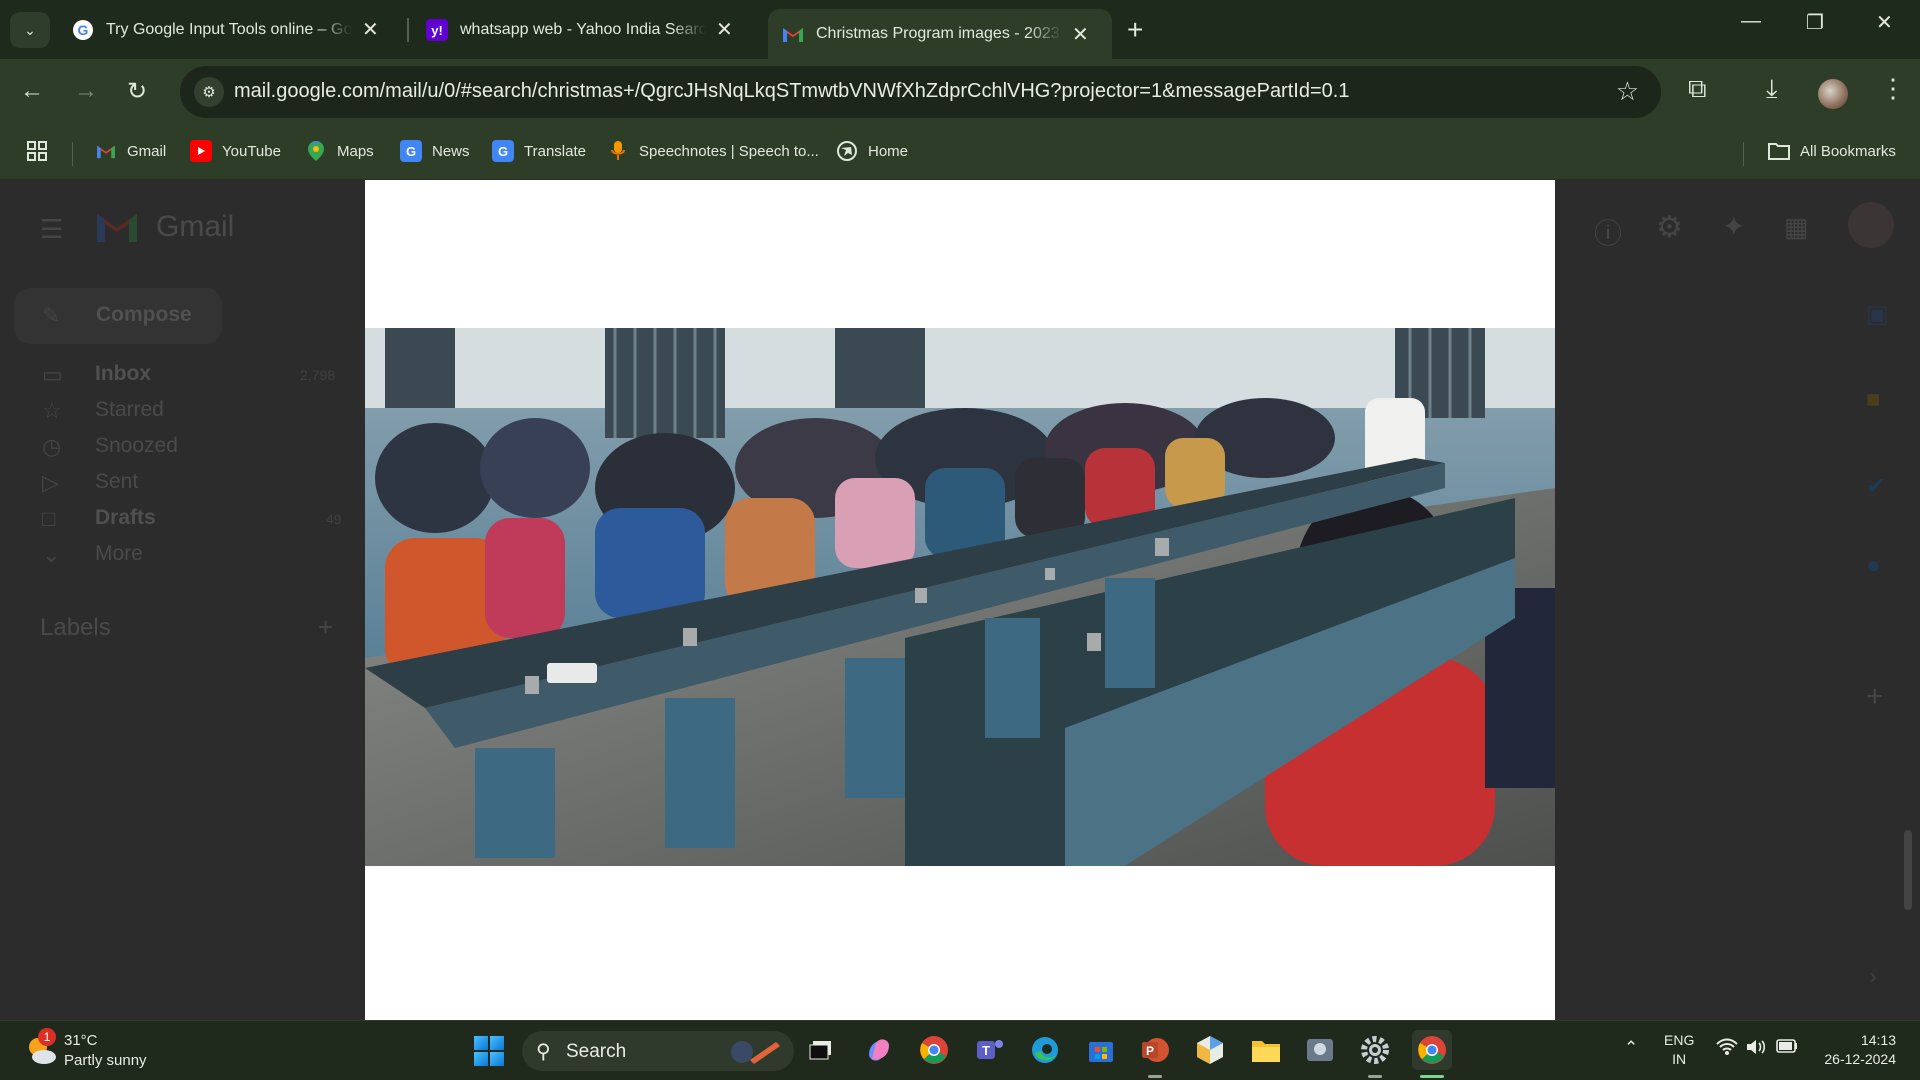  What do you see at coordinates (339, 151) in the screenshot?
I see `bookmark-maps: Maps` at bounding box center [339, 151].